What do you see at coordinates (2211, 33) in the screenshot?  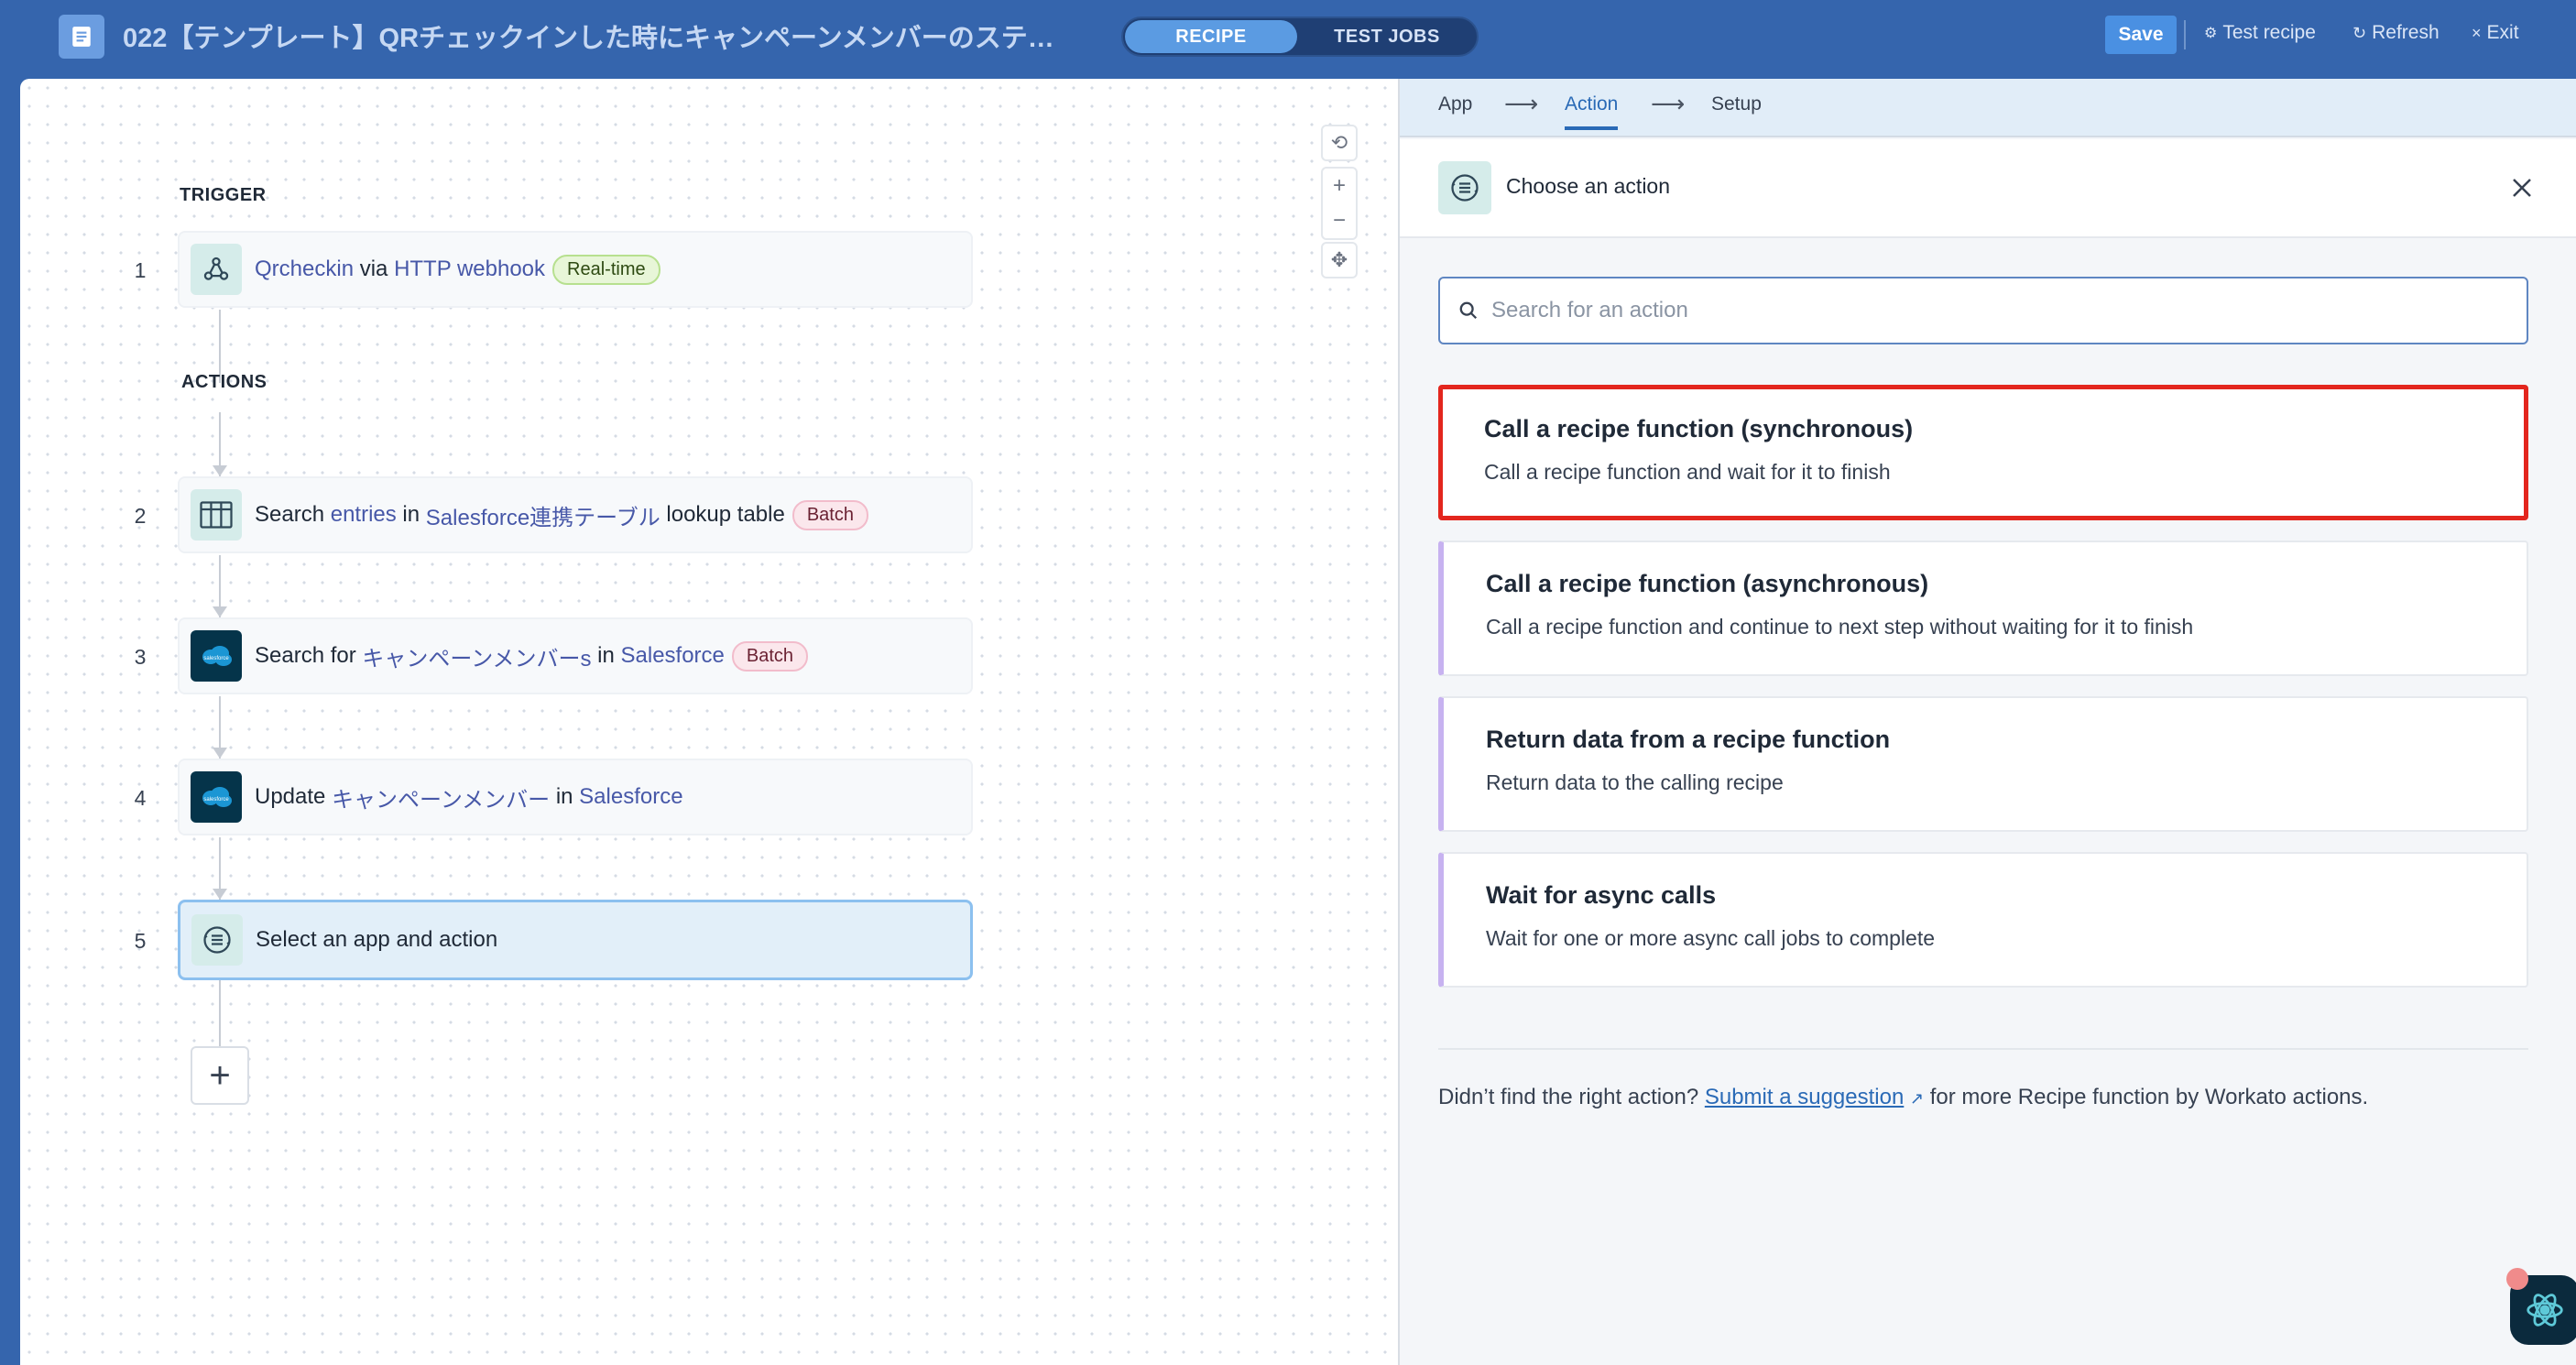 I see `gear-icon: ⚙` at bounding box center [2211, 33].